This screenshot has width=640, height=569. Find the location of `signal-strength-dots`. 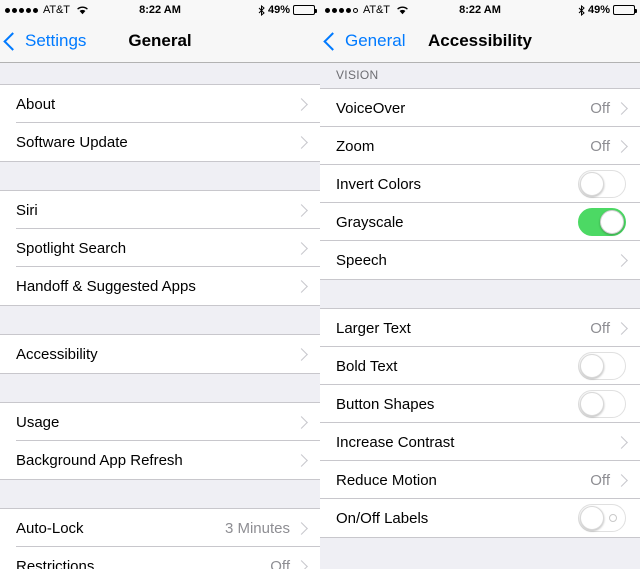

signal-strength-dots is located at coordinates (21, 10).